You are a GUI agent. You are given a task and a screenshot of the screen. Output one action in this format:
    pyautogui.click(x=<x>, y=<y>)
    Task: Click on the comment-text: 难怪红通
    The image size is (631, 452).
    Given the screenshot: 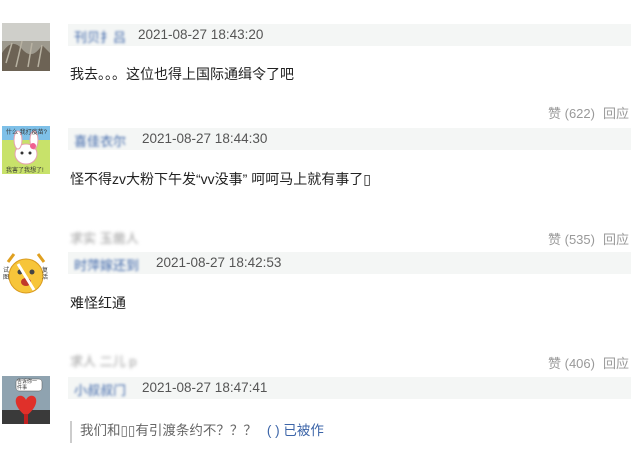 What is the action you would take?
    pyautogui.click(x=98, y=303)
    